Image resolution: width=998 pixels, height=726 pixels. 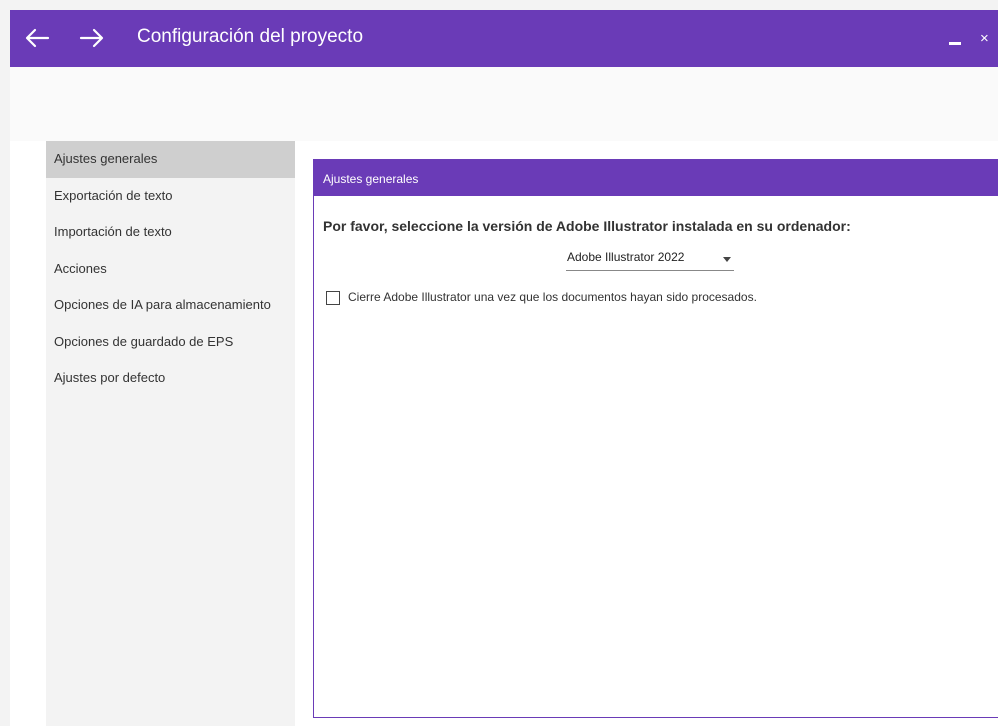 I want to click on chevron-down-icon, so click(x=727, y=259).